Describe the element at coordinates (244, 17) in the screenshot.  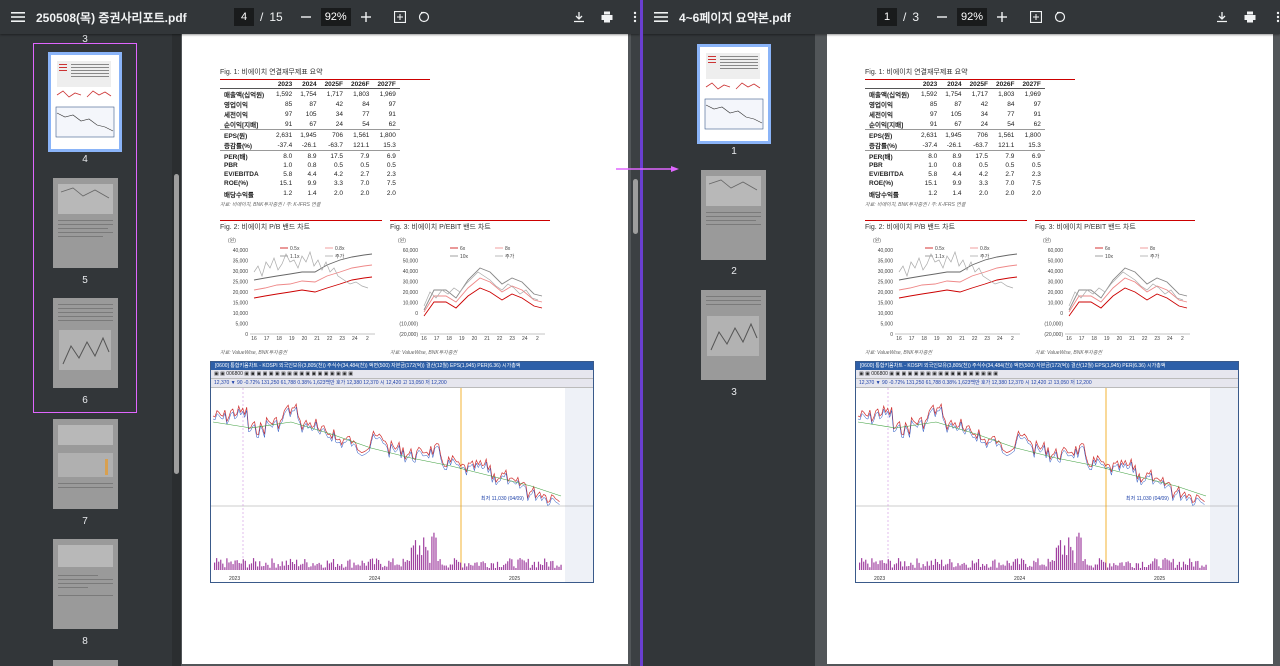
I see `page-number-input: 4` at that location.